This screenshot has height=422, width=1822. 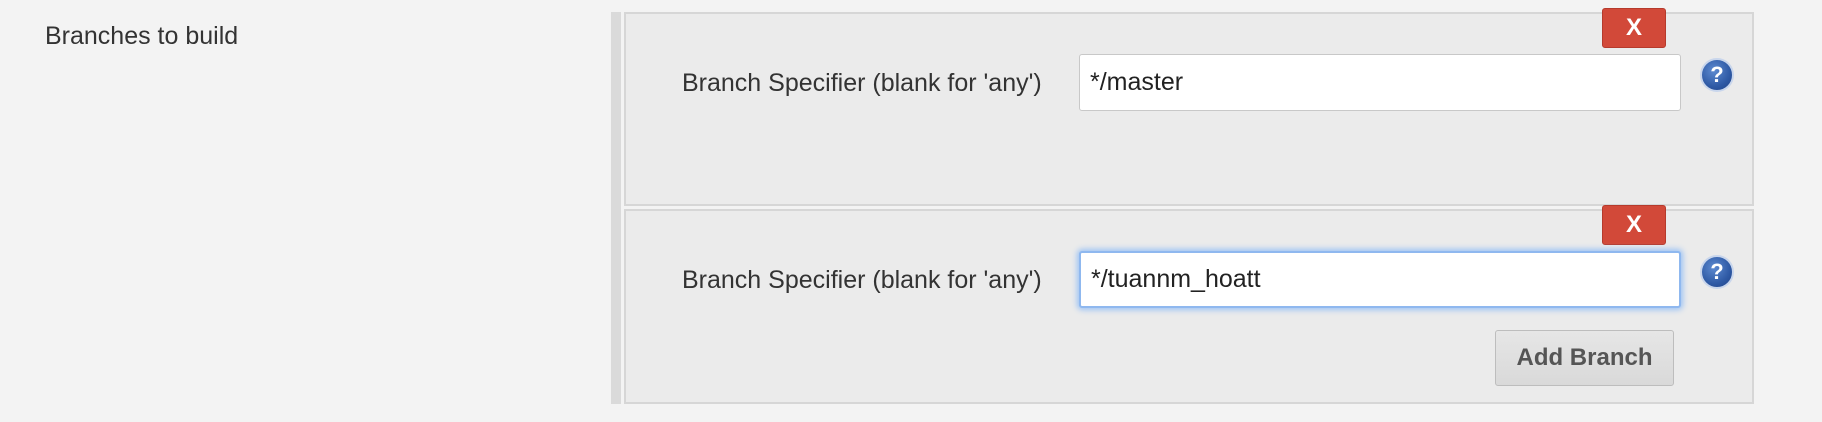 I want to click on add-branch-button: Add Branch, so click(x=1584, y=358).